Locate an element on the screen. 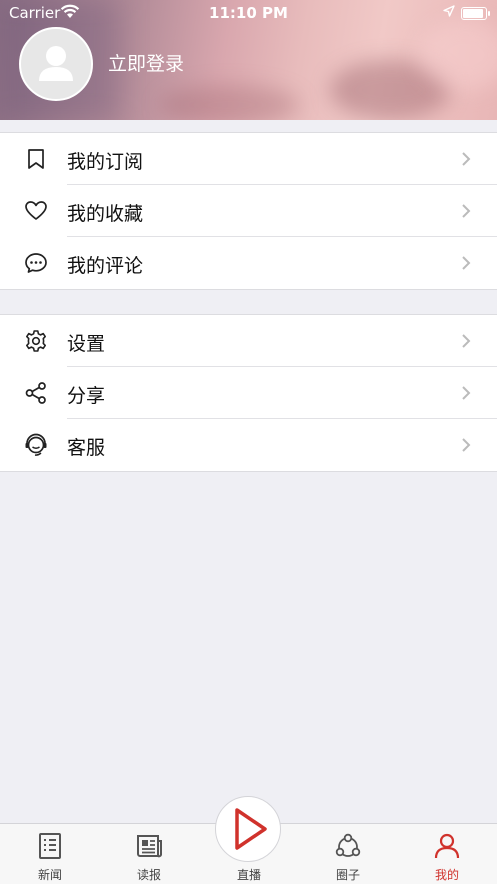 The image size is (497, 884). menu-item-share: 分享 is located at coordinates (248, 393).